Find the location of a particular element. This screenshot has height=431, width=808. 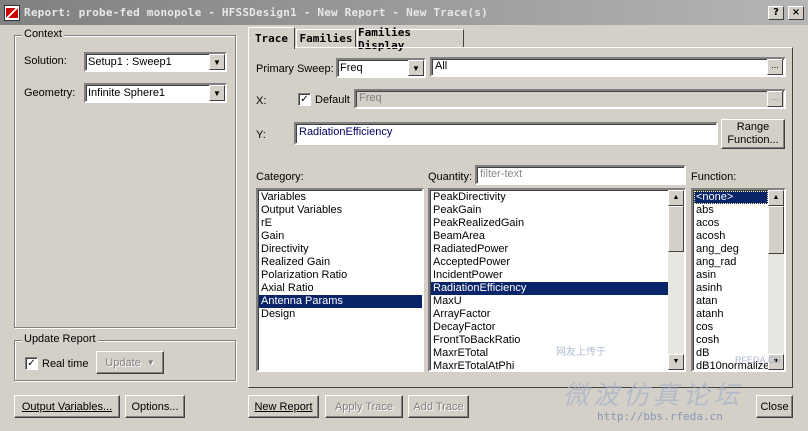

close-button: Close is located at coordinates (774, 406).